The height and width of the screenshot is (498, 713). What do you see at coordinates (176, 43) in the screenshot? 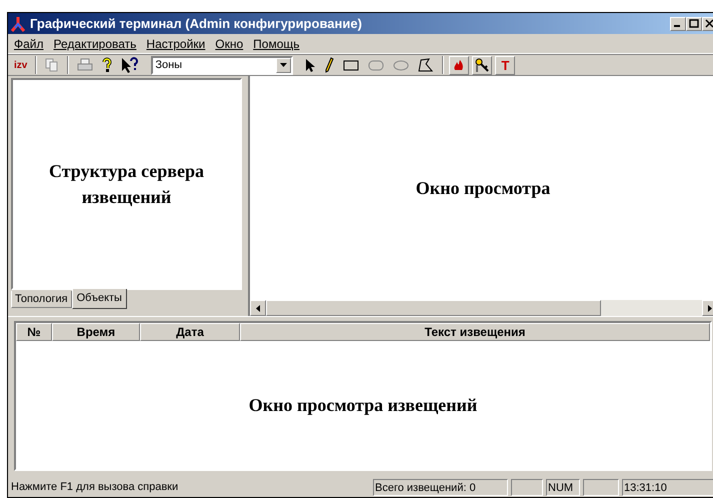
I see `menu-item: Настройки` at bounding box center [176, 43].